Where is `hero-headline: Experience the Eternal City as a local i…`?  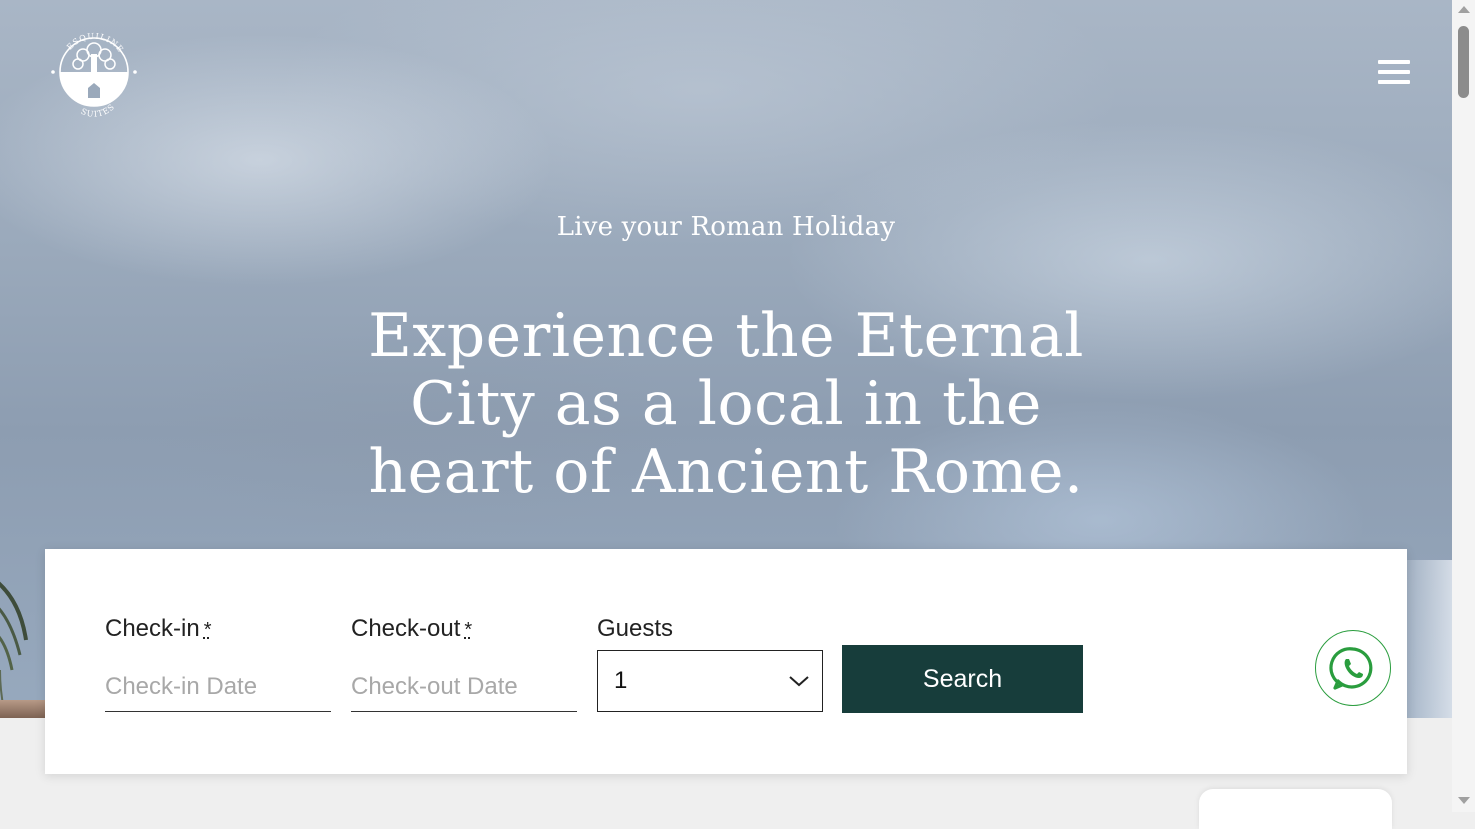
hero-headline: Experience the Eternal City as a local i… is located at coordinates (726, 404).